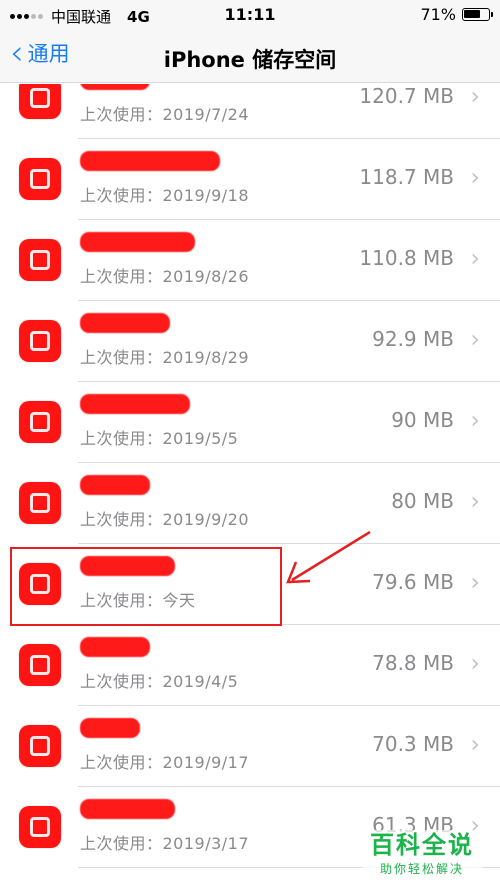 The width and height of the screenshot is (500, 889). I want to click on battery-icon, so click(477, 14).